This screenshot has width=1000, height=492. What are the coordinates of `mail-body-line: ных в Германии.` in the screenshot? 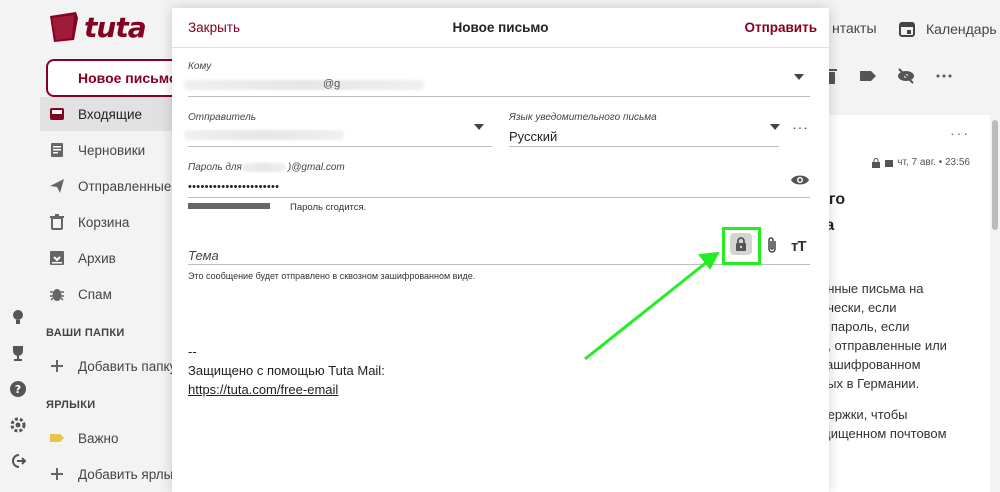 It's located at (870, 383).